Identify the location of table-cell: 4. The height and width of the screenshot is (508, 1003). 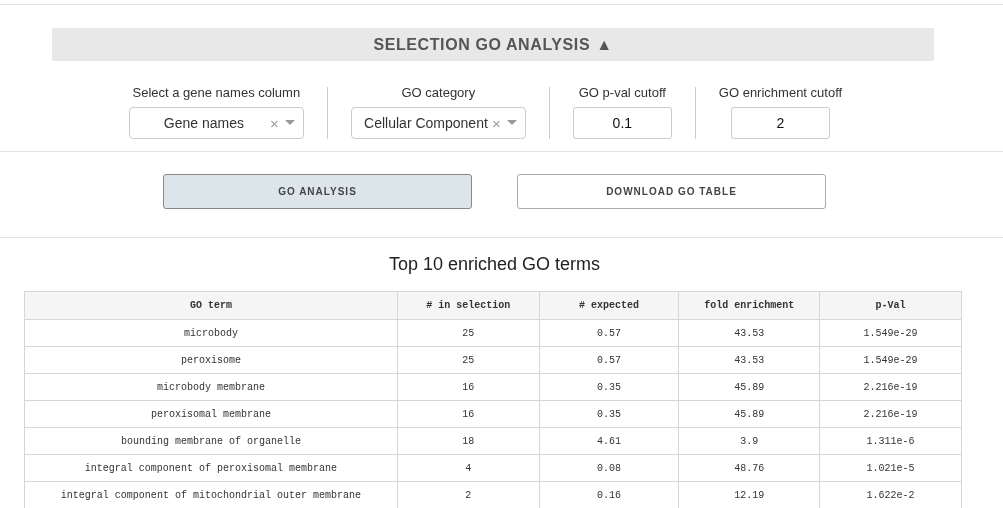
(468, 468).